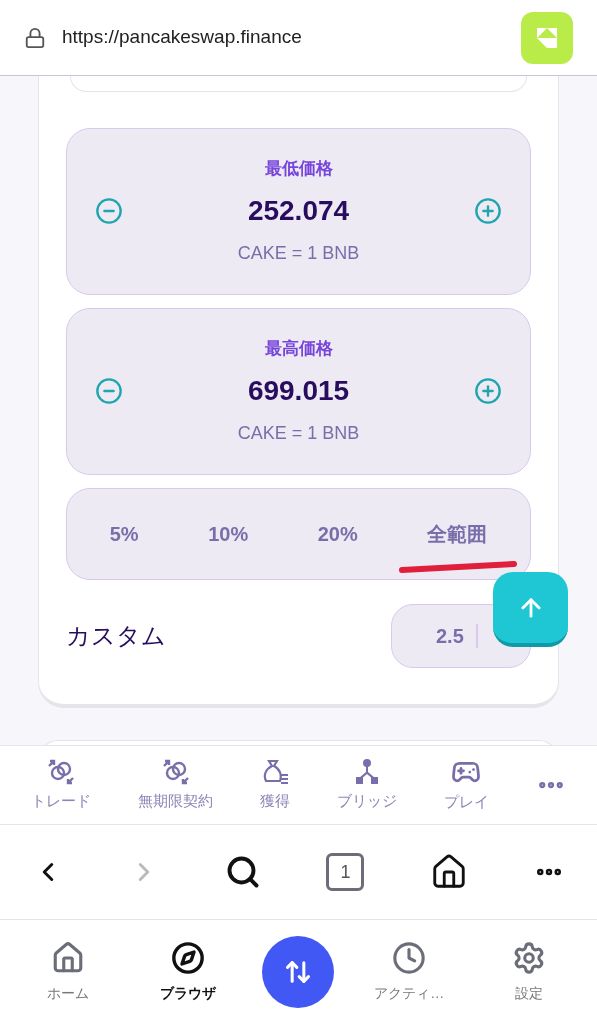 The height and width of the screenshot is (1024, 597). Describe the element at coordinates (530, 609) in the screenshot. I see `scroll-top-button` at that location.